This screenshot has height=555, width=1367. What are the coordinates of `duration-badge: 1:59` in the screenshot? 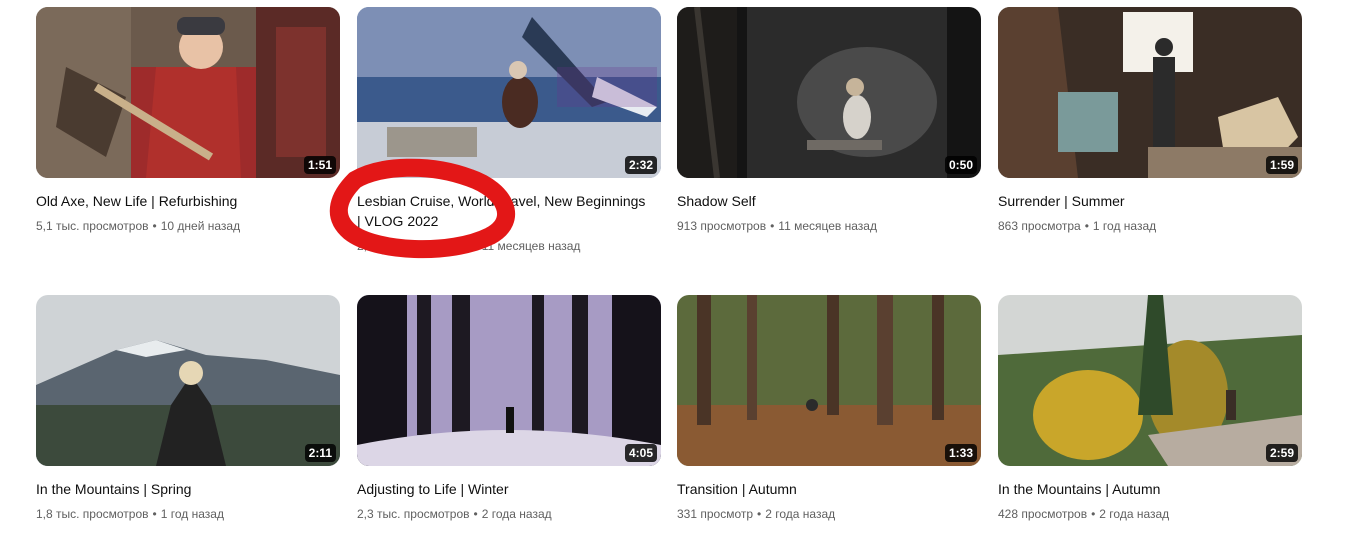 It's located at (1281, 165).